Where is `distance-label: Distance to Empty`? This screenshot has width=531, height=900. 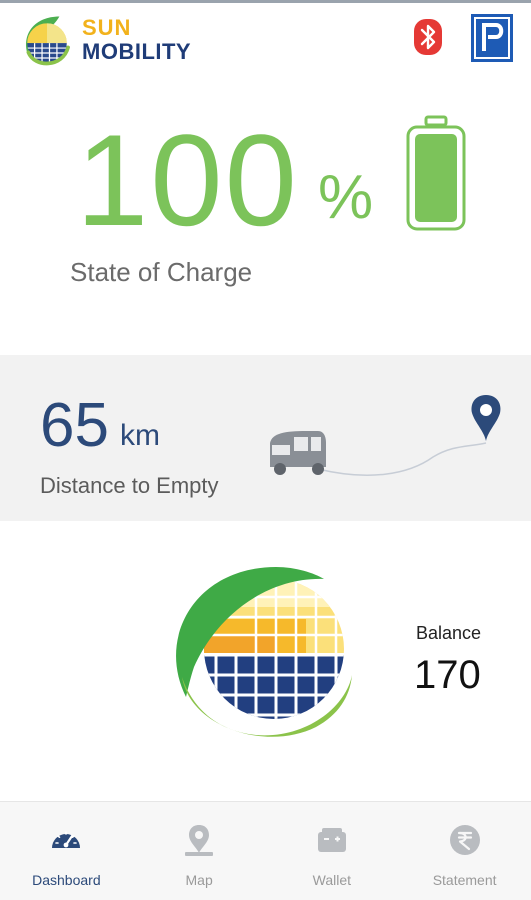 distance-label: Distance to Empty is located at coordinates (129, 485).